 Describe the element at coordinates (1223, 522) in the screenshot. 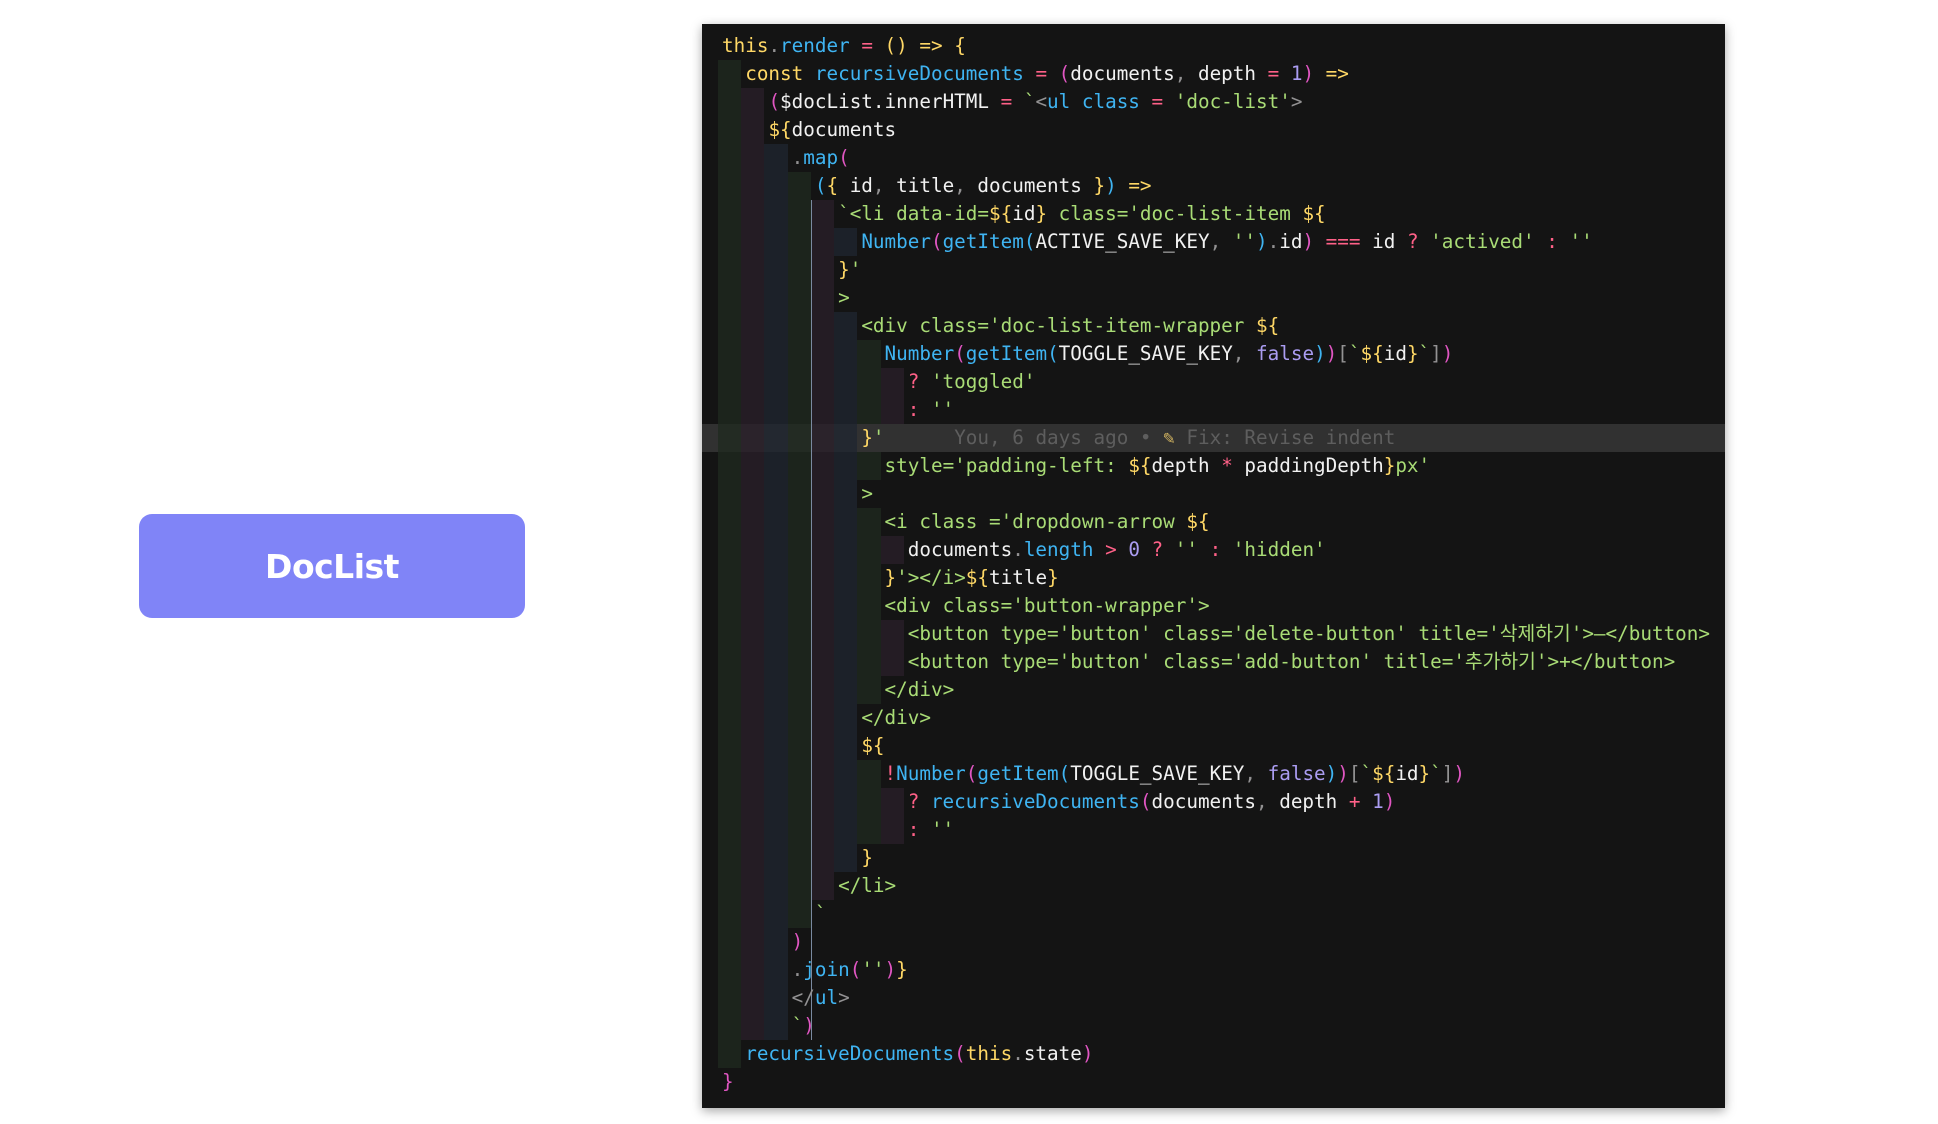

I see `code-line: <i class ='dropdown-arrow ${` at that location.